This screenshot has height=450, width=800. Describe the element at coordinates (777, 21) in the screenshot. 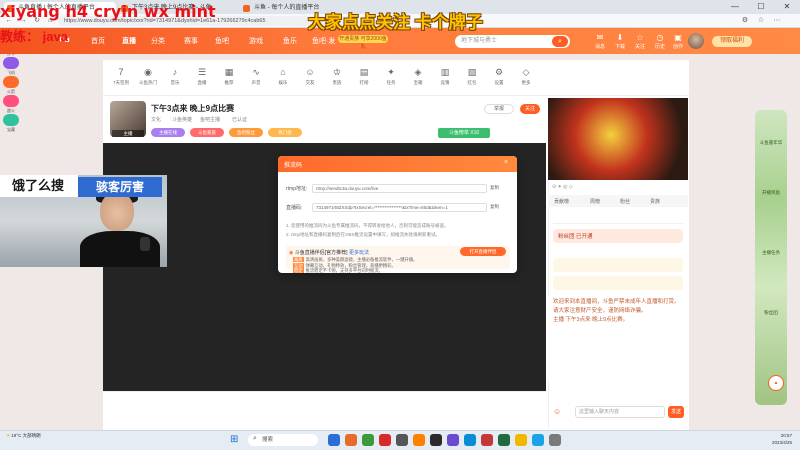

I see `menu-icon: ⋯` at that location.